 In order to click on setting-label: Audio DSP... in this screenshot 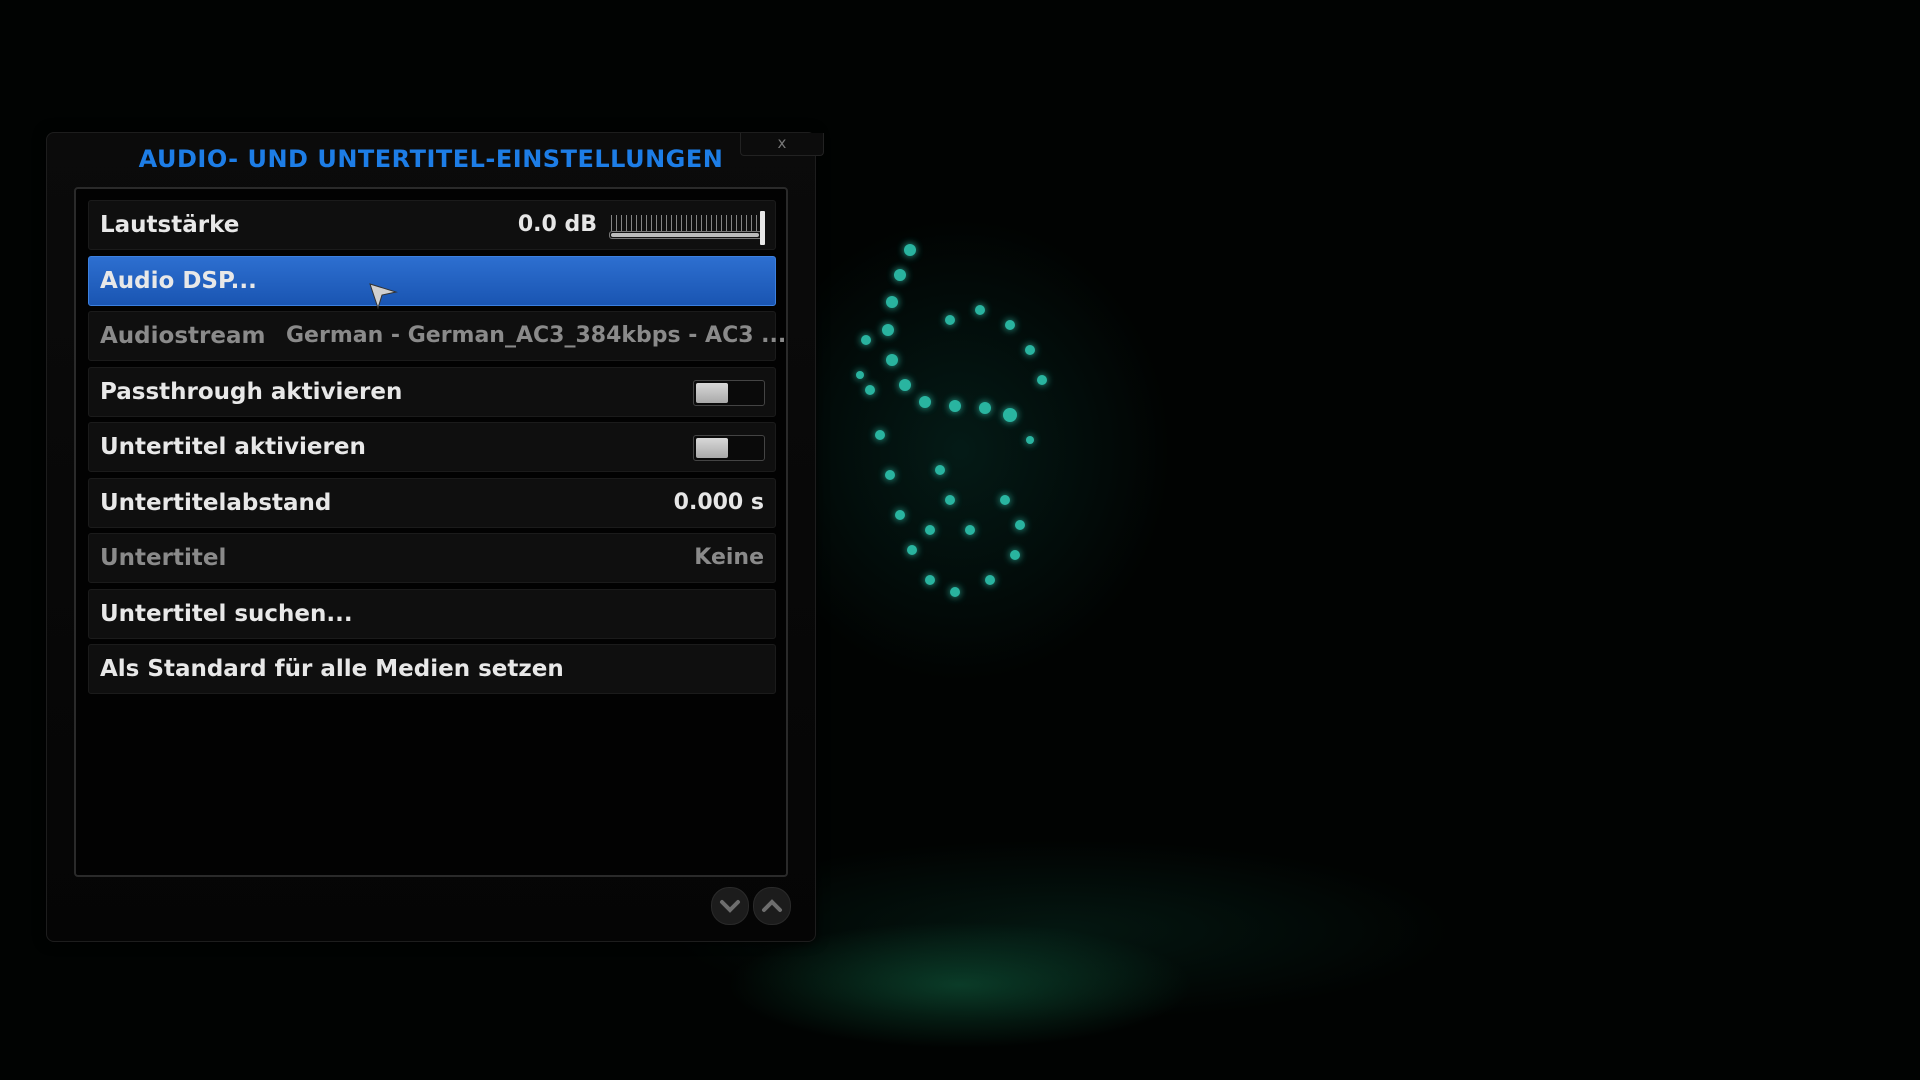, I will do `click(178, 281)`.